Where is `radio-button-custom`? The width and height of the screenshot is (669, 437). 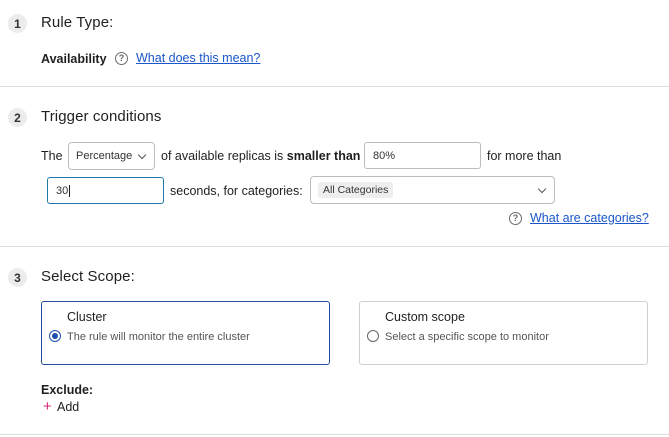 radio-button-custom is located at coordinates (373, 336).